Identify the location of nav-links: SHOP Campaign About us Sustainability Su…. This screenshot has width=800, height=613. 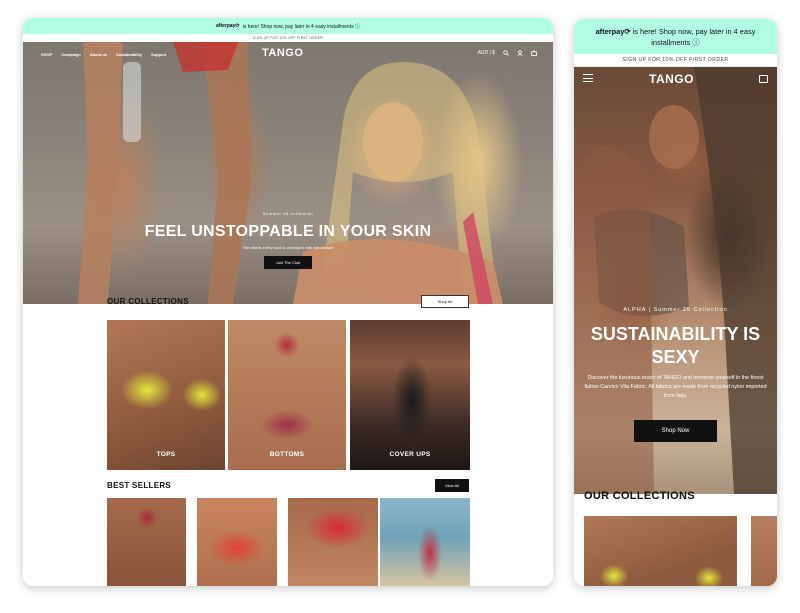
(103, 54).